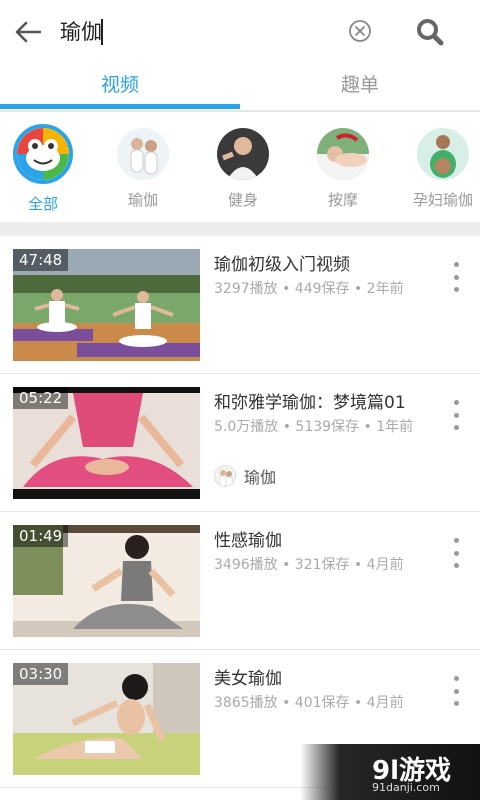 The height and width of the screenshot is (800, 480). I want to click on category-yoga: 瑜伽, so click(143, 169).